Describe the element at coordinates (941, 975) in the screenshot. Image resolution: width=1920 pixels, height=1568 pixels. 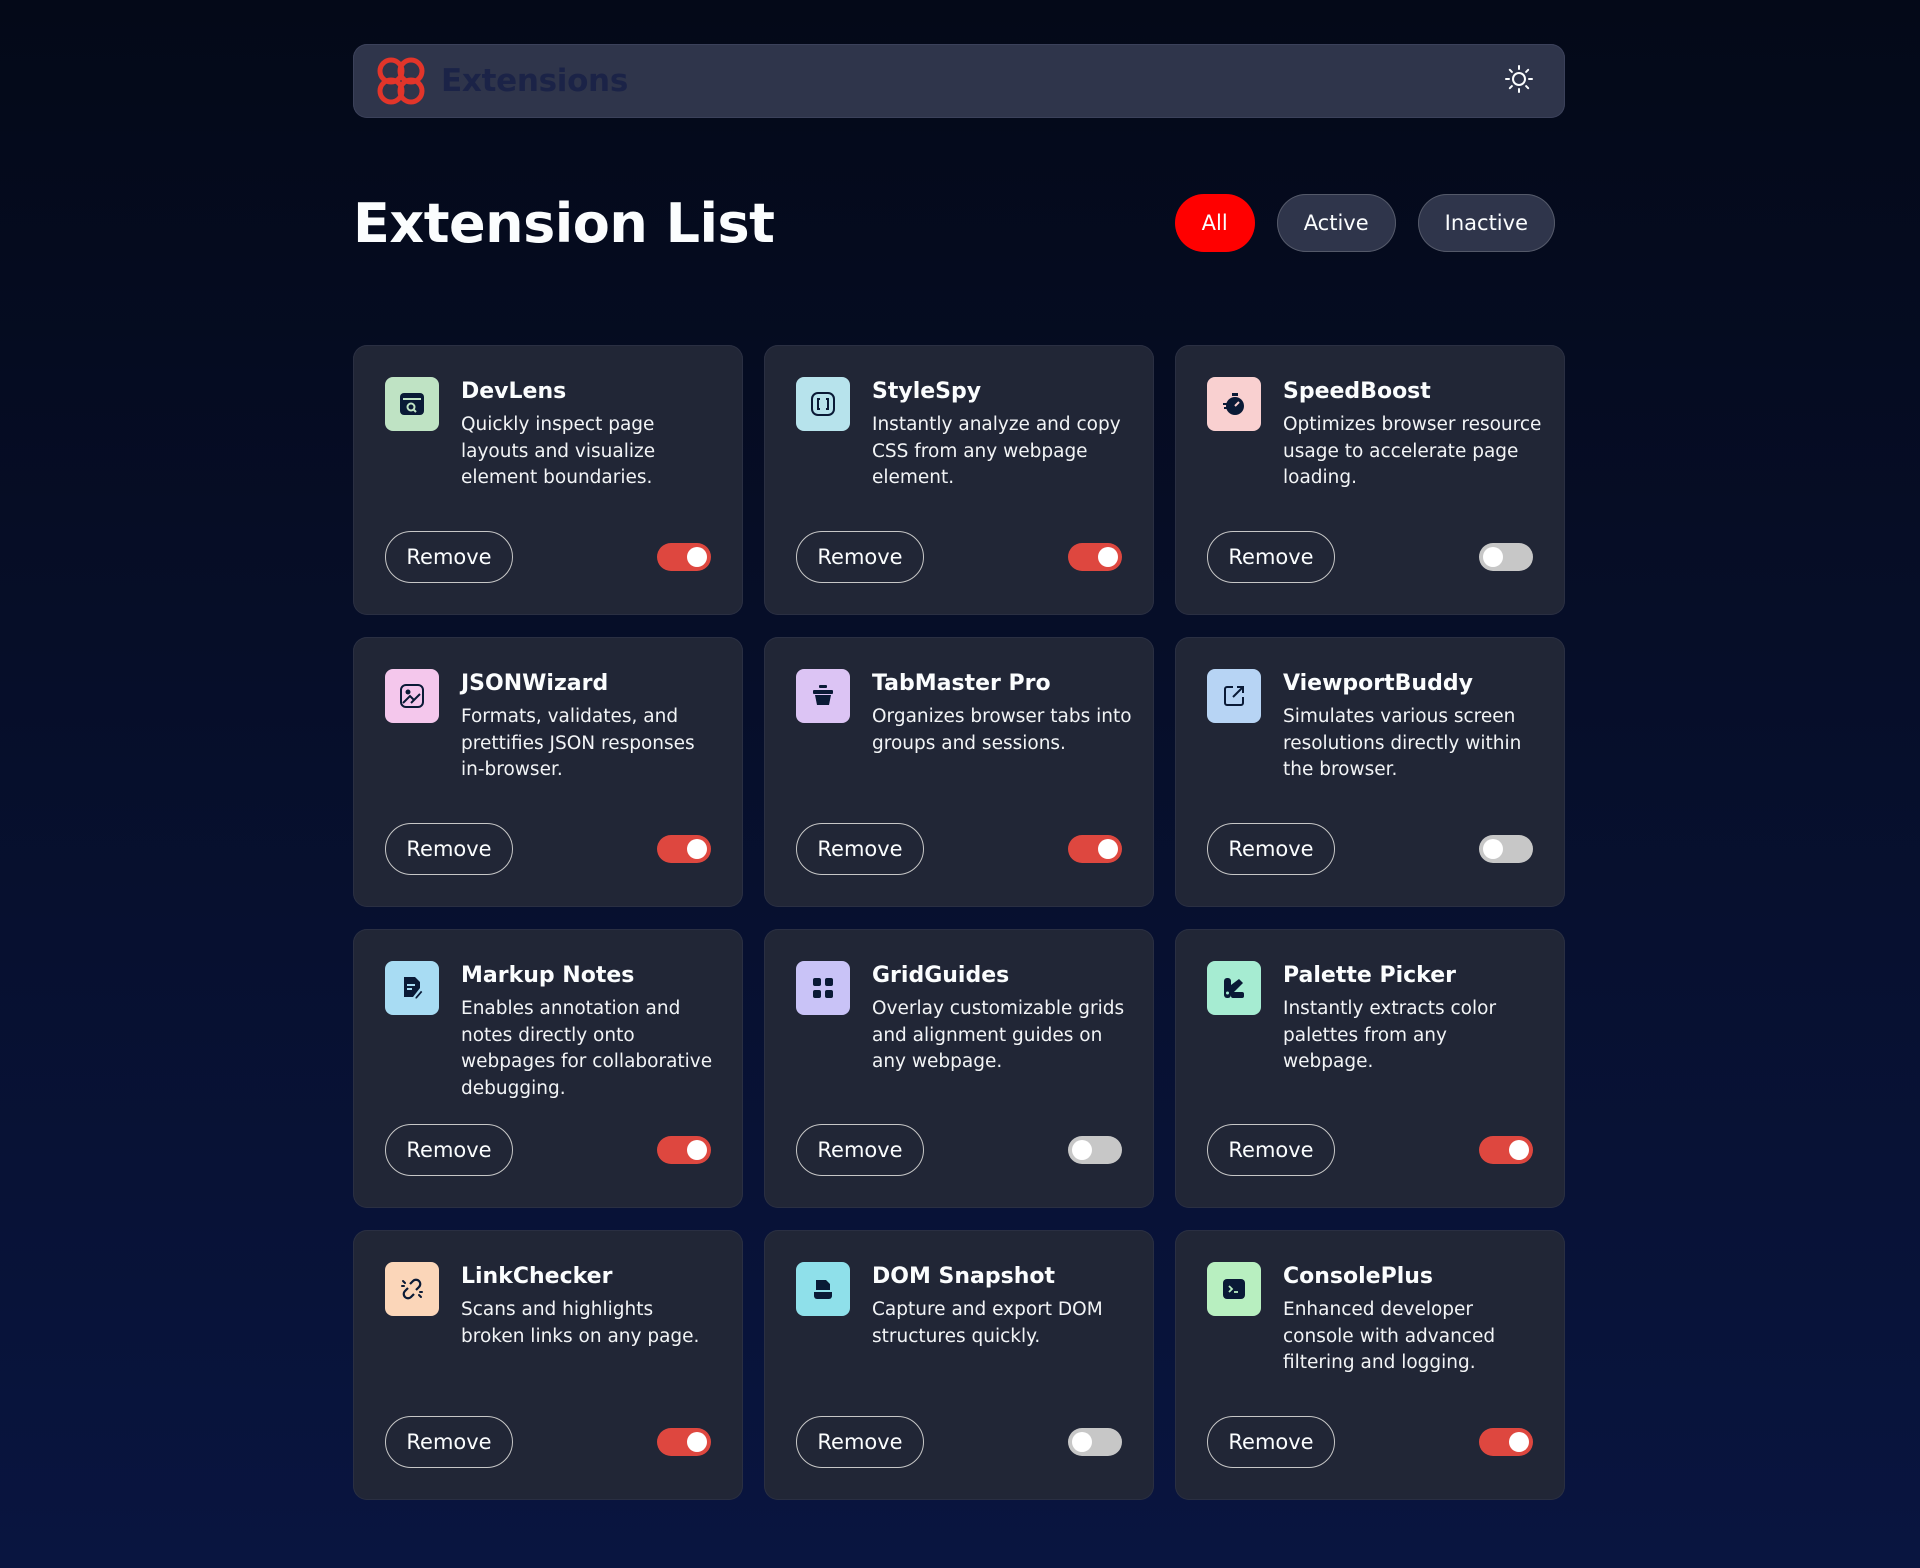
I see `extension-name: GridGuides` at that location.